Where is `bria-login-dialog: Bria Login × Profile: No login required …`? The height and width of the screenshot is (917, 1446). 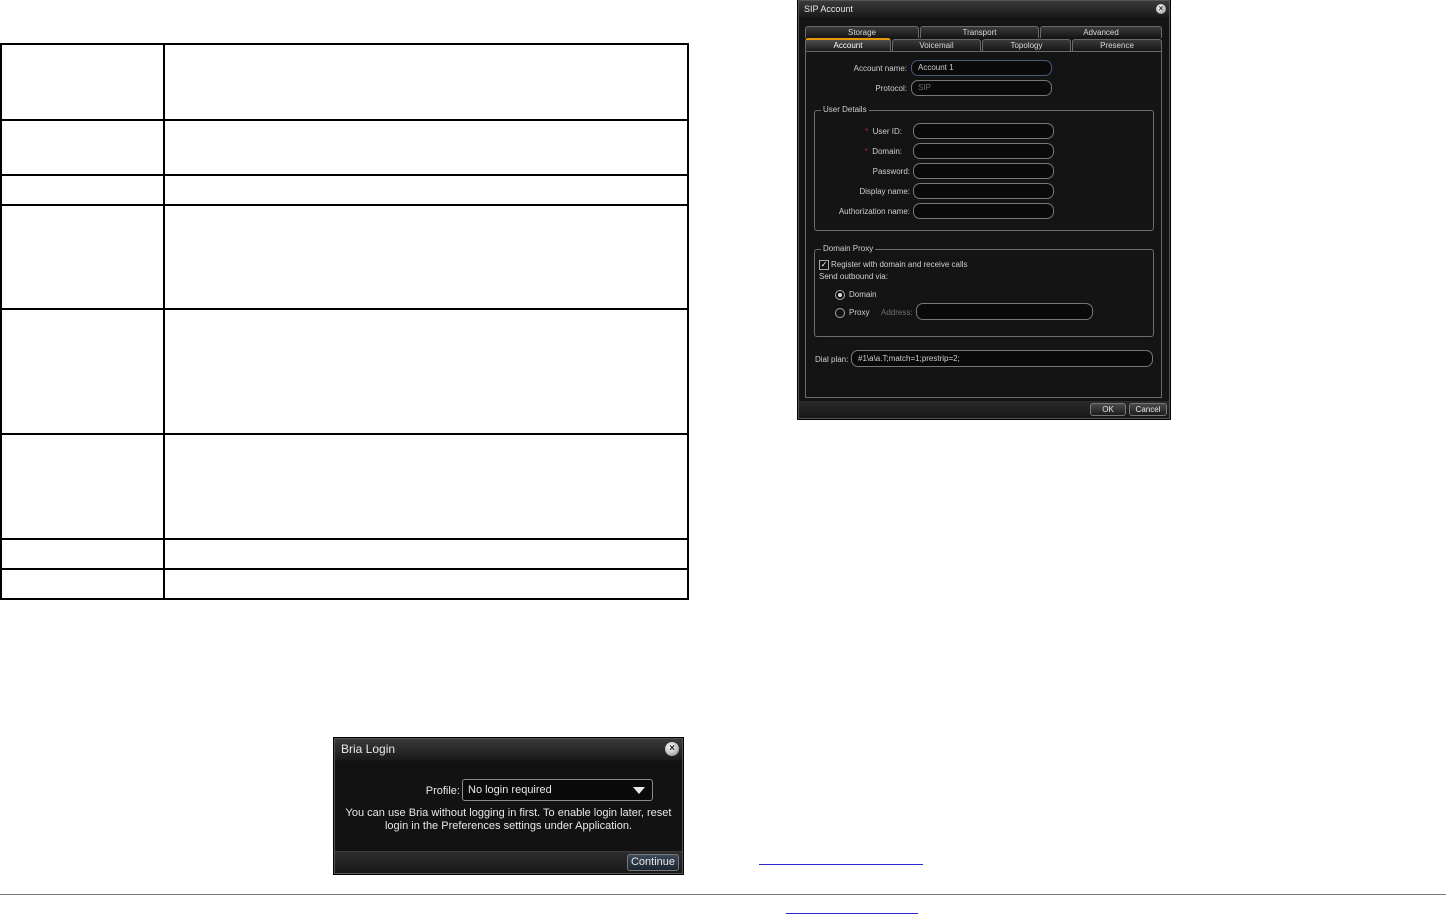
bria-login-dialog: Bria Login × Profile: No login required … is located at coordinates (508, 806).